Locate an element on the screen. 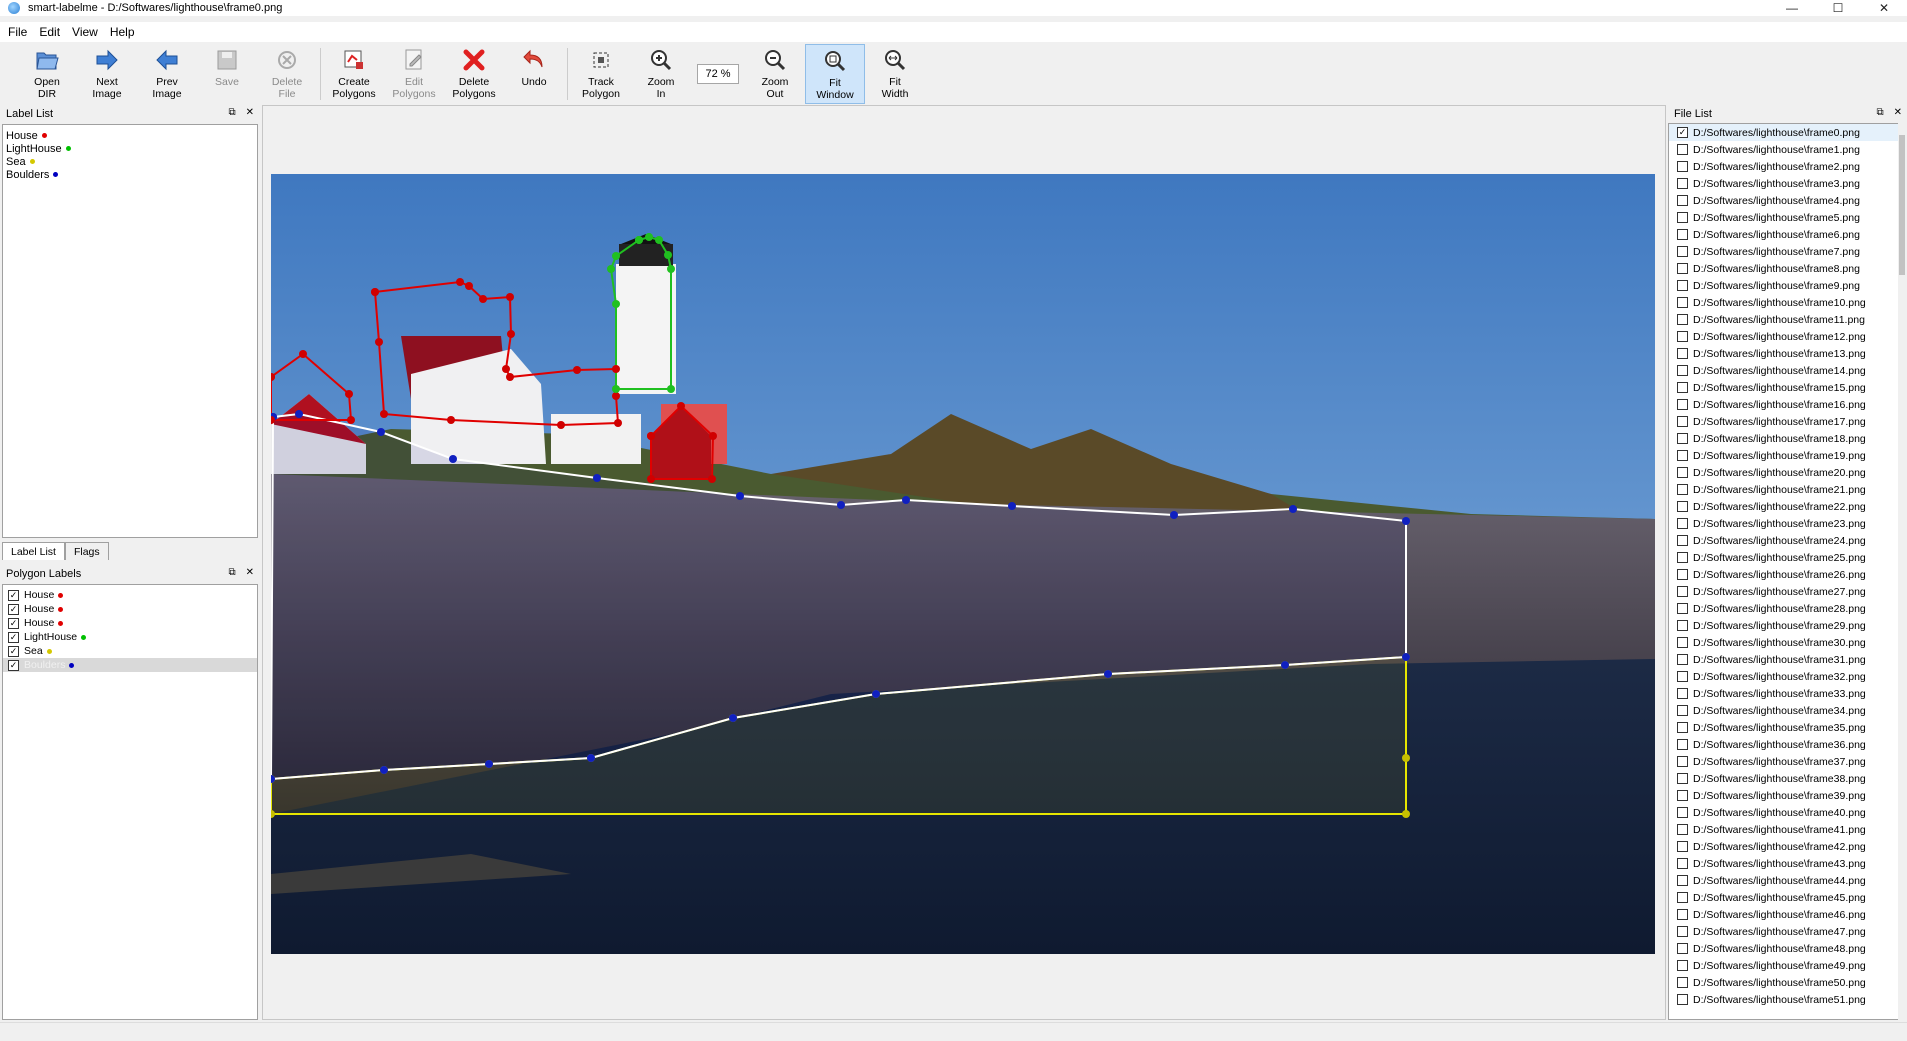  file-list-item: D:/Softwares/lighthouse\frame5.png is located at coordinates (1784, 217).